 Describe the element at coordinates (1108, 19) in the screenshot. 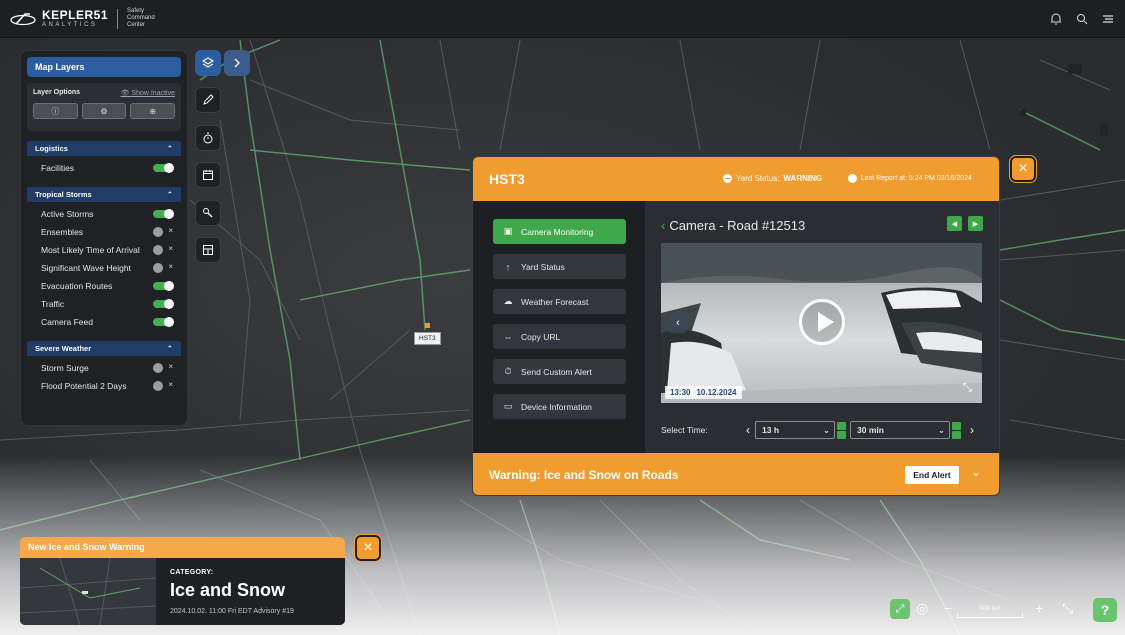

I see `menu-icon` at that location.